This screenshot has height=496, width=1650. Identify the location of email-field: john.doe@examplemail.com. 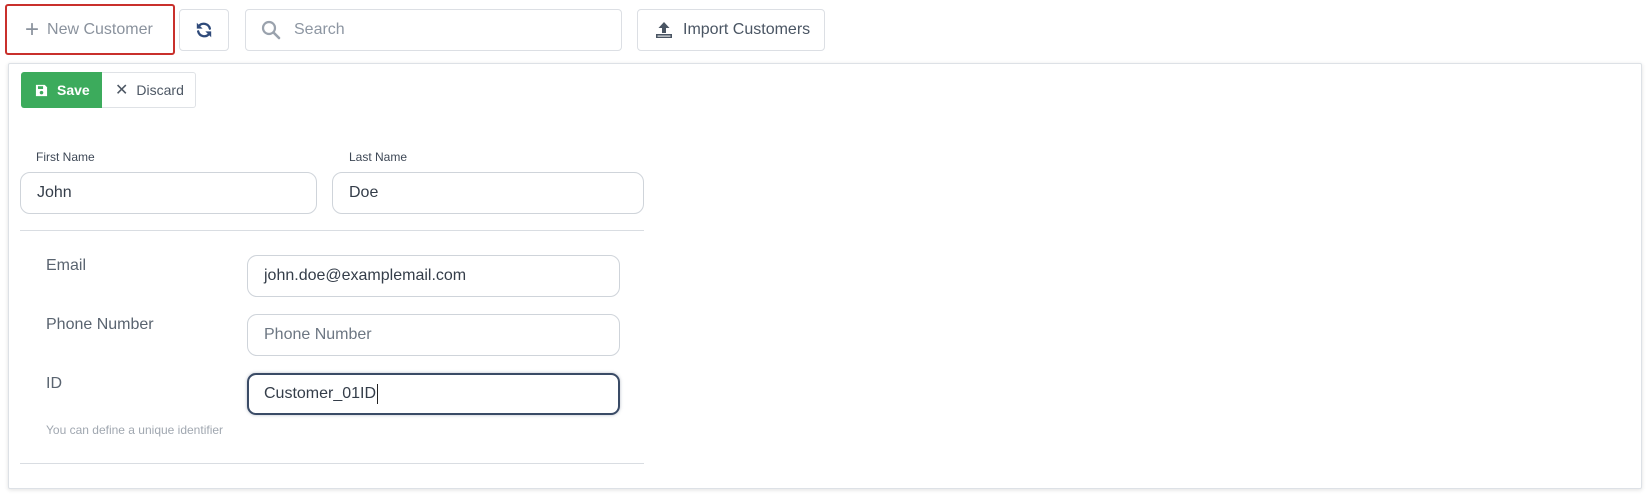
(433, 276).